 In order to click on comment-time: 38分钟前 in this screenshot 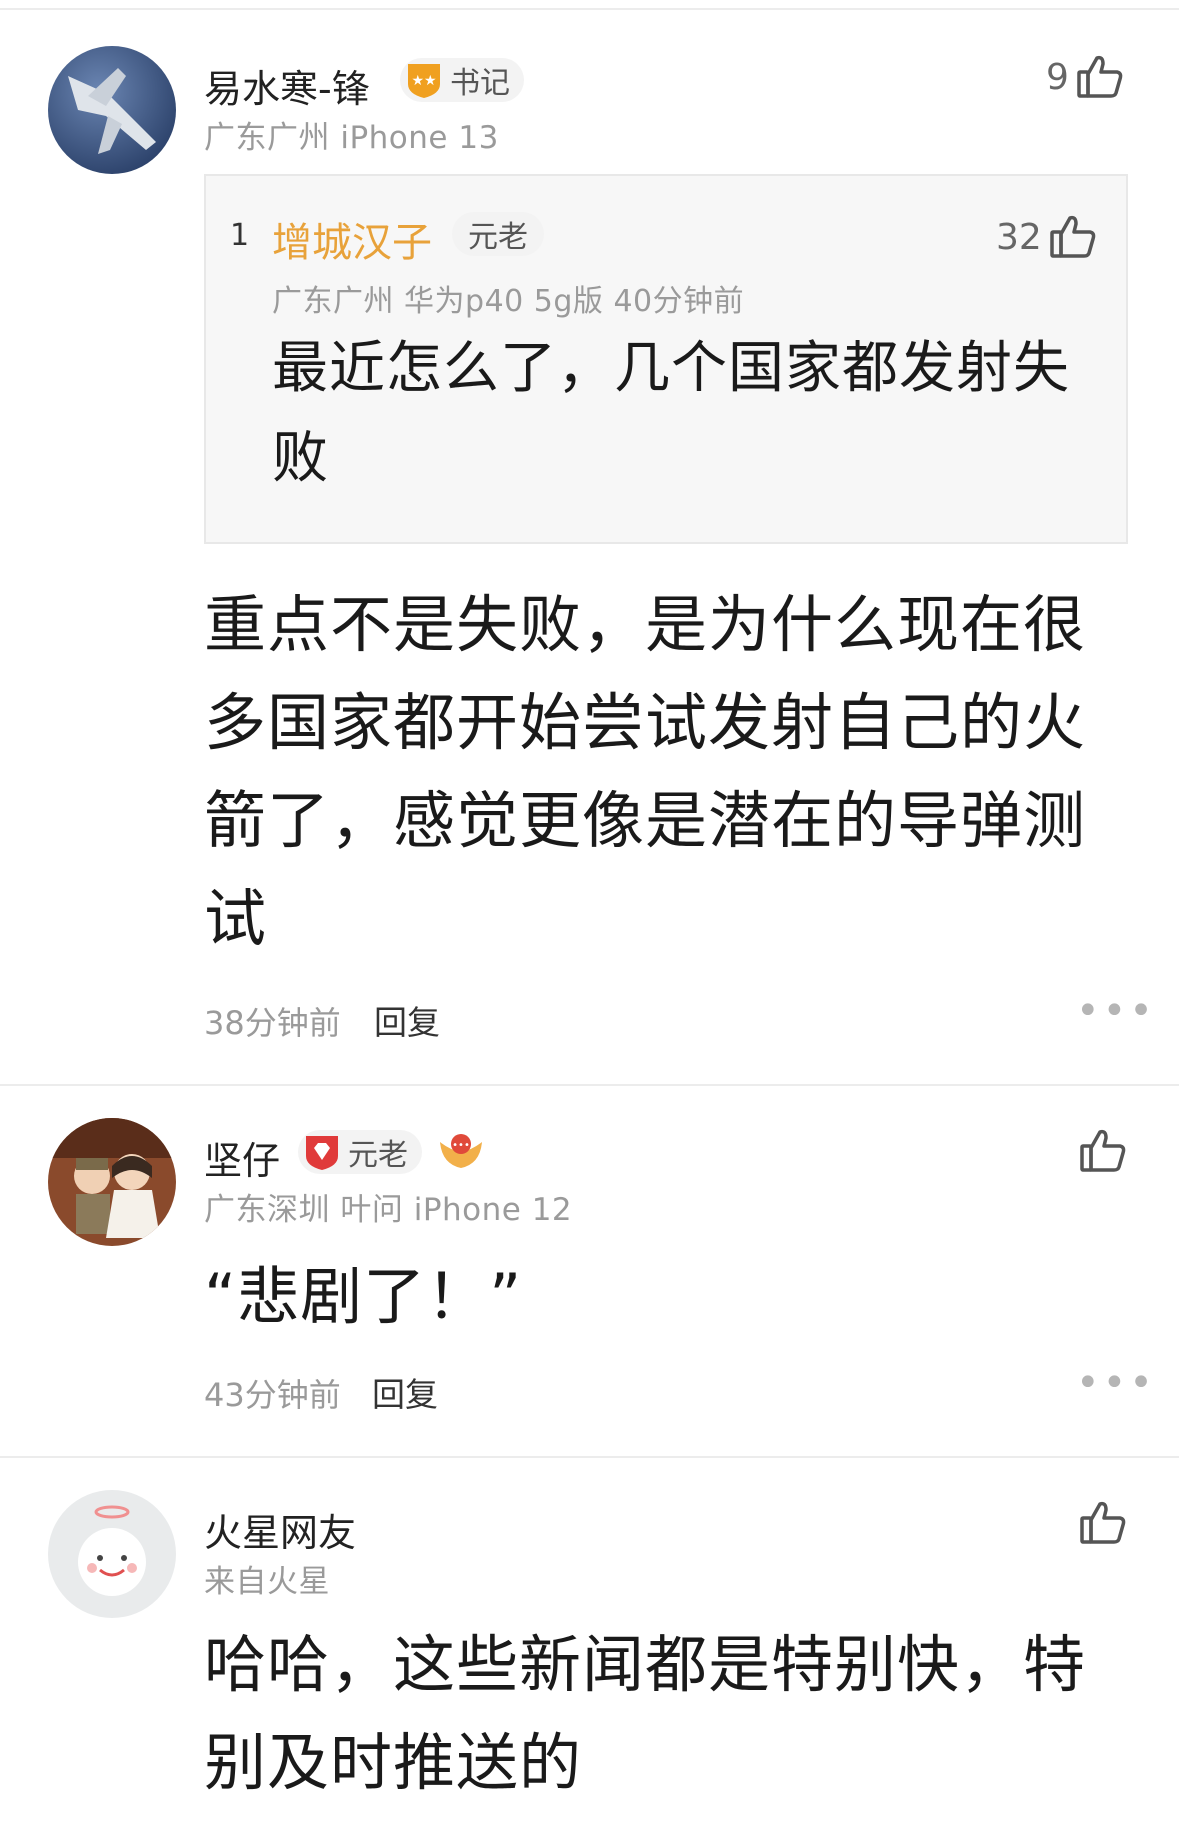, I will do `click(272, 1023)`.